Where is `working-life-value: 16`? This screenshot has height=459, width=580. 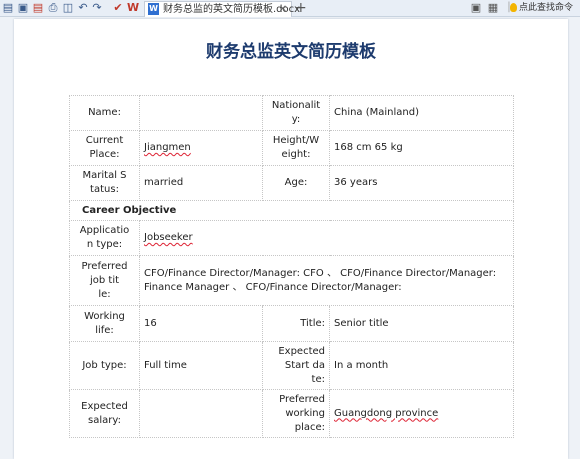 working-life-value: 16 is located at coordinates (201, 323).